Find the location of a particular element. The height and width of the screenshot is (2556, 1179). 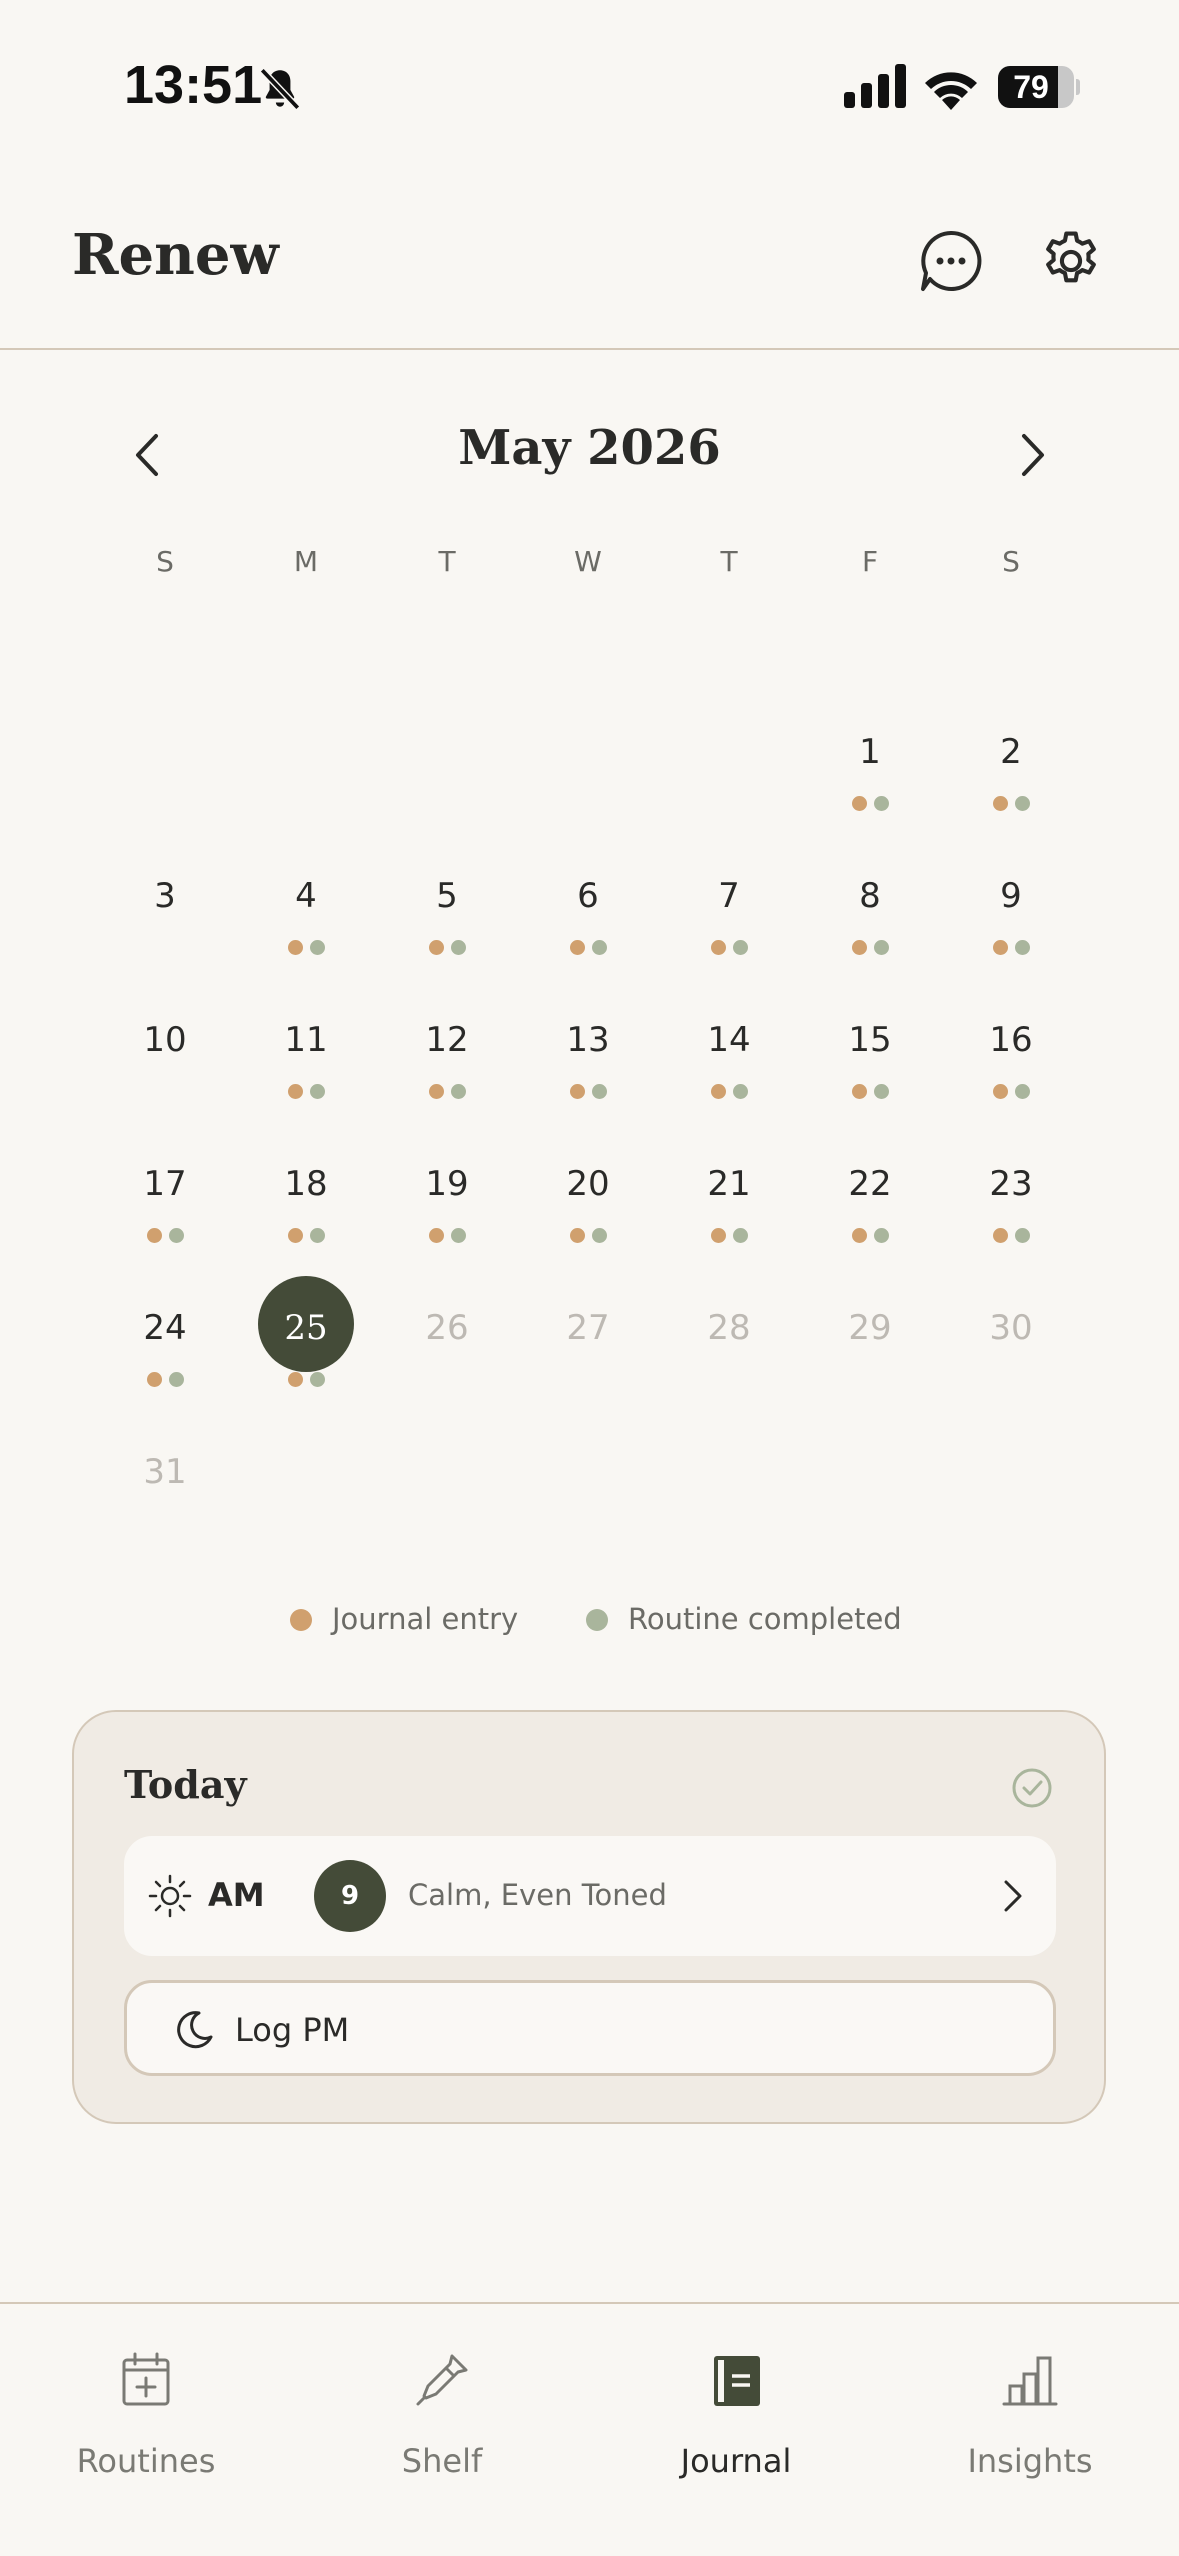

calendar-day: 12 is located at coordinates (447, 1070).